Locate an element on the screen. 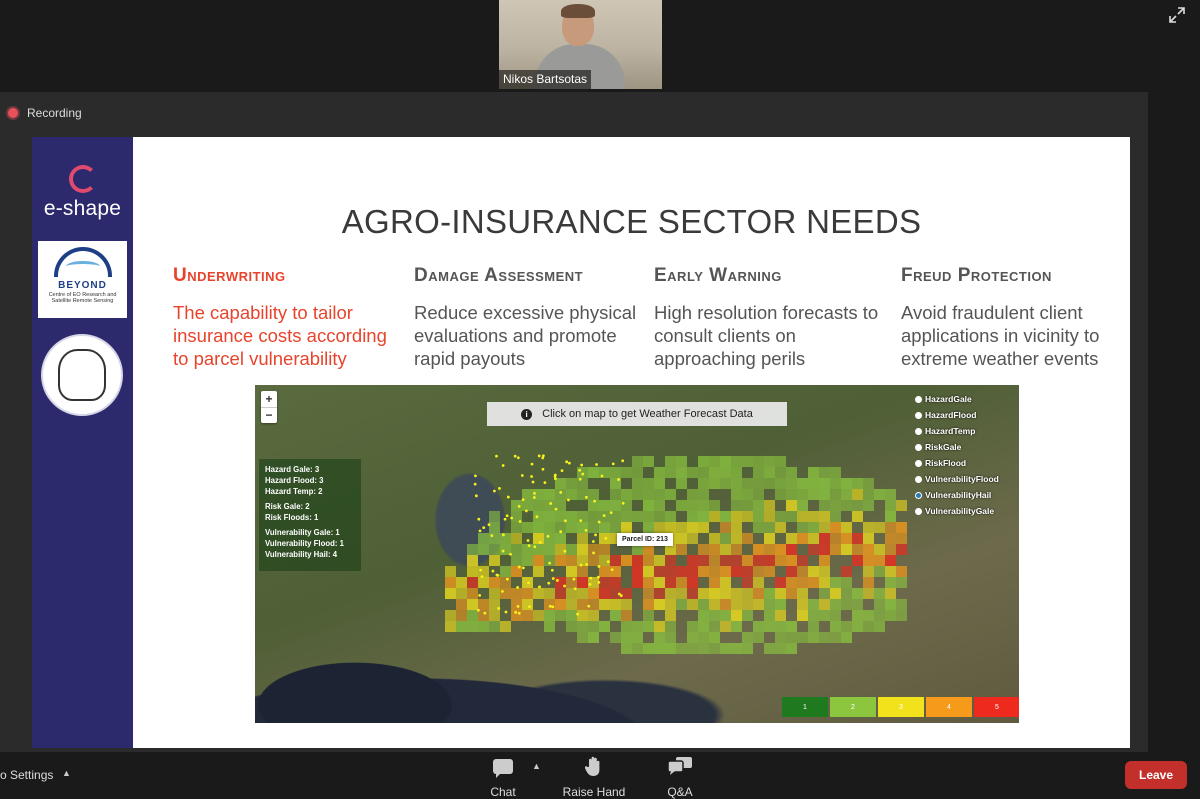 The height and width of the screenshot is (799, 1200). chat-caret-icon: ▲ is located at coordinates (537, 766).